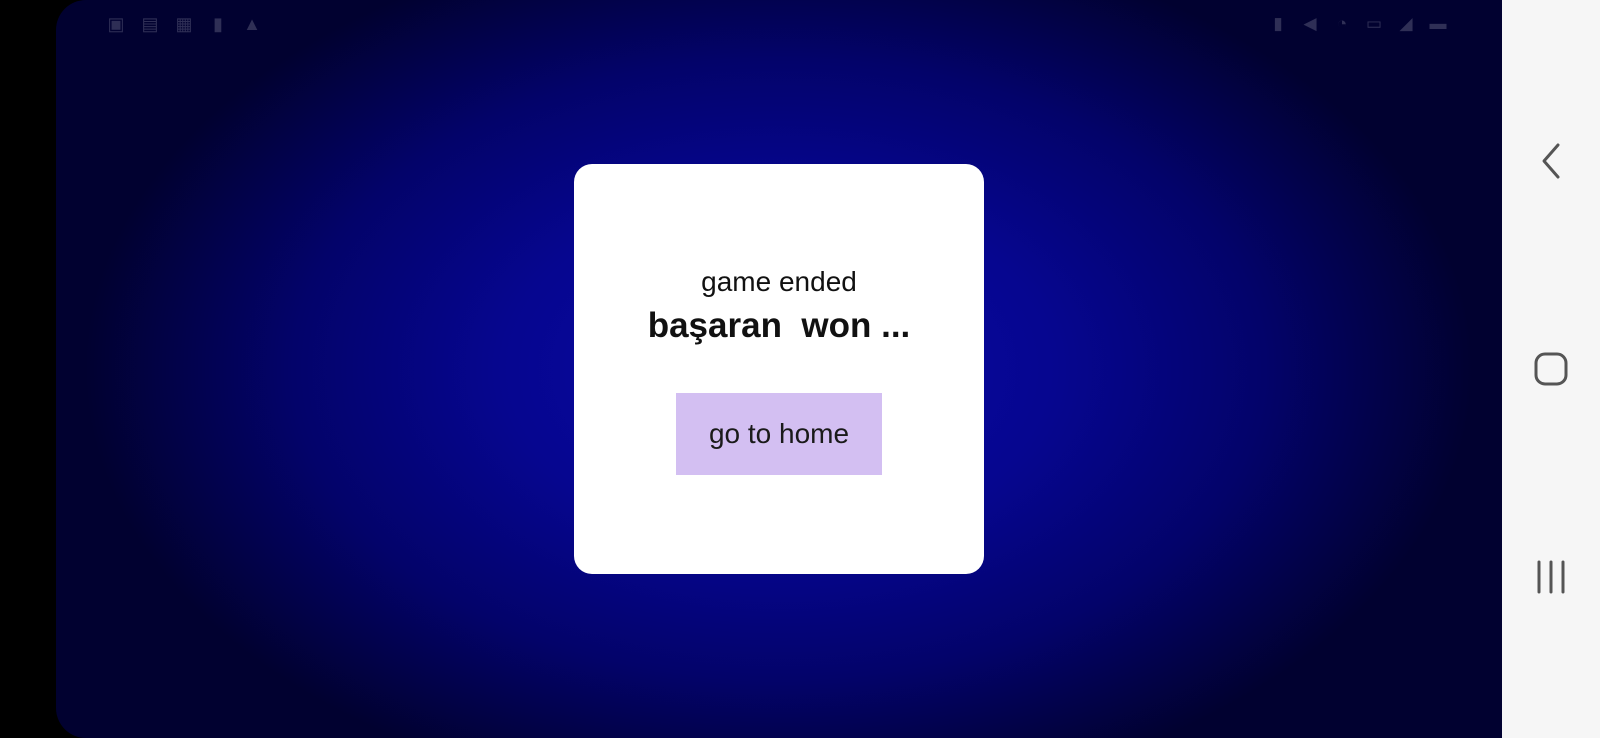 The width and height of the screenshot is (1600, 738). I want to click on home-icon, so click(1551, 369).